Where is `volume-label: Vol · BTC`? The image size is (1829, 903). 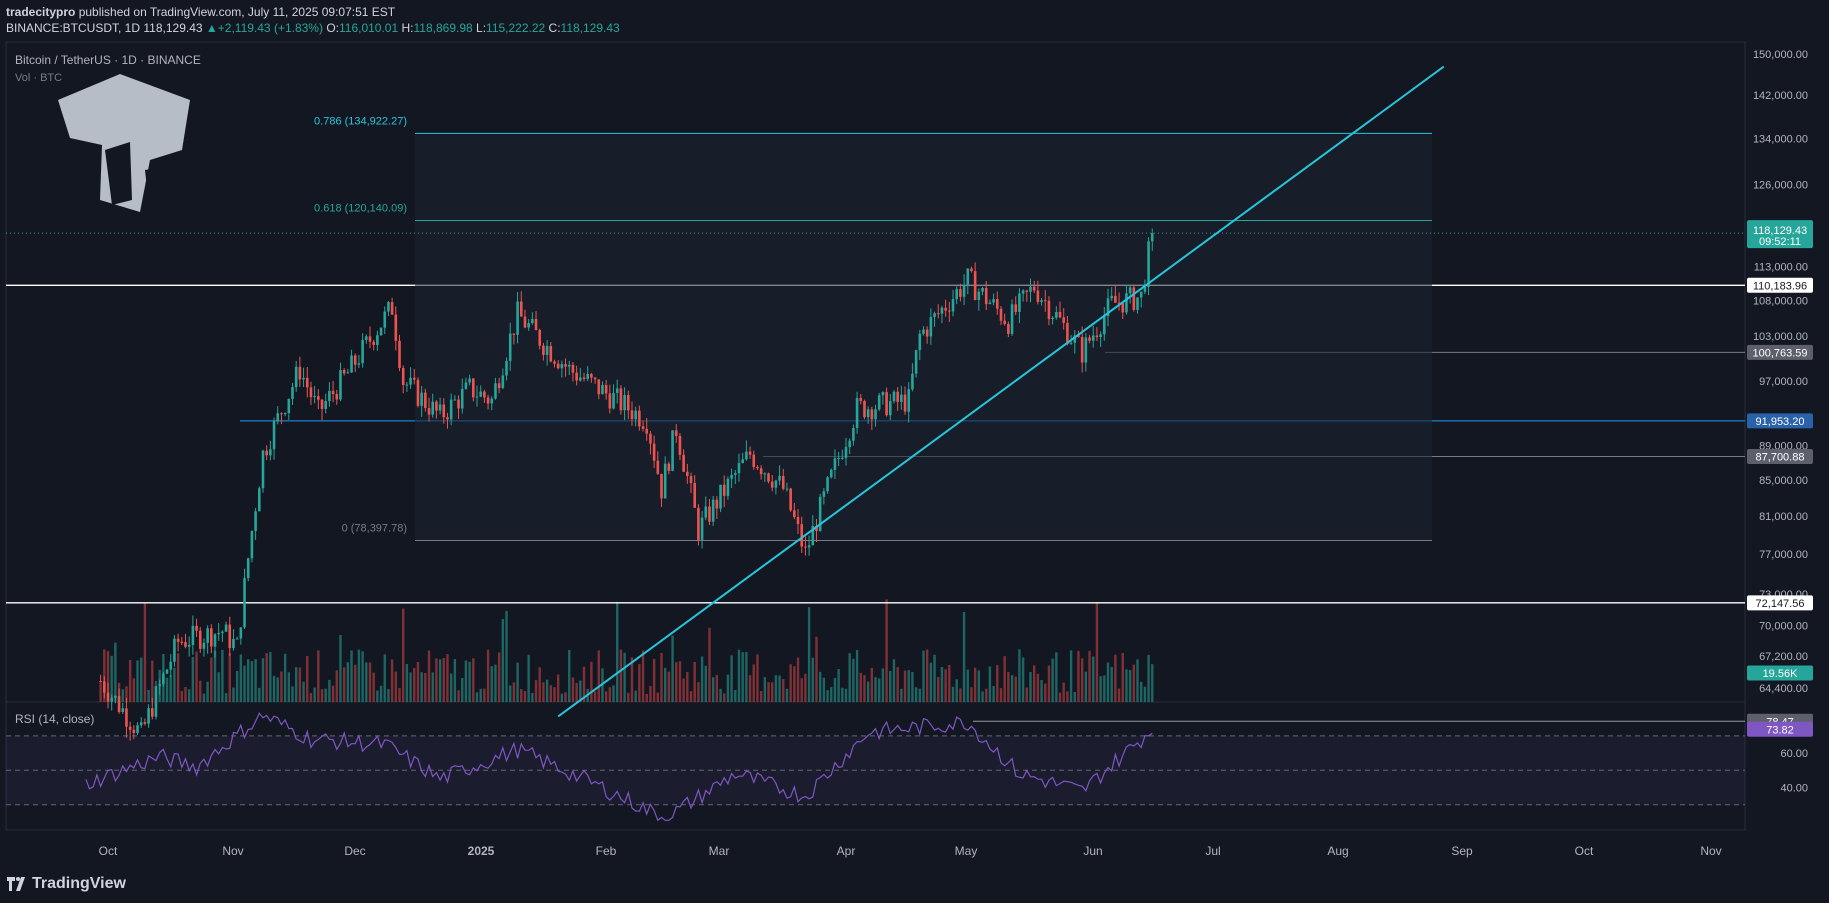
volume-label: Vol · BTC is located at coordinates (38, 78).